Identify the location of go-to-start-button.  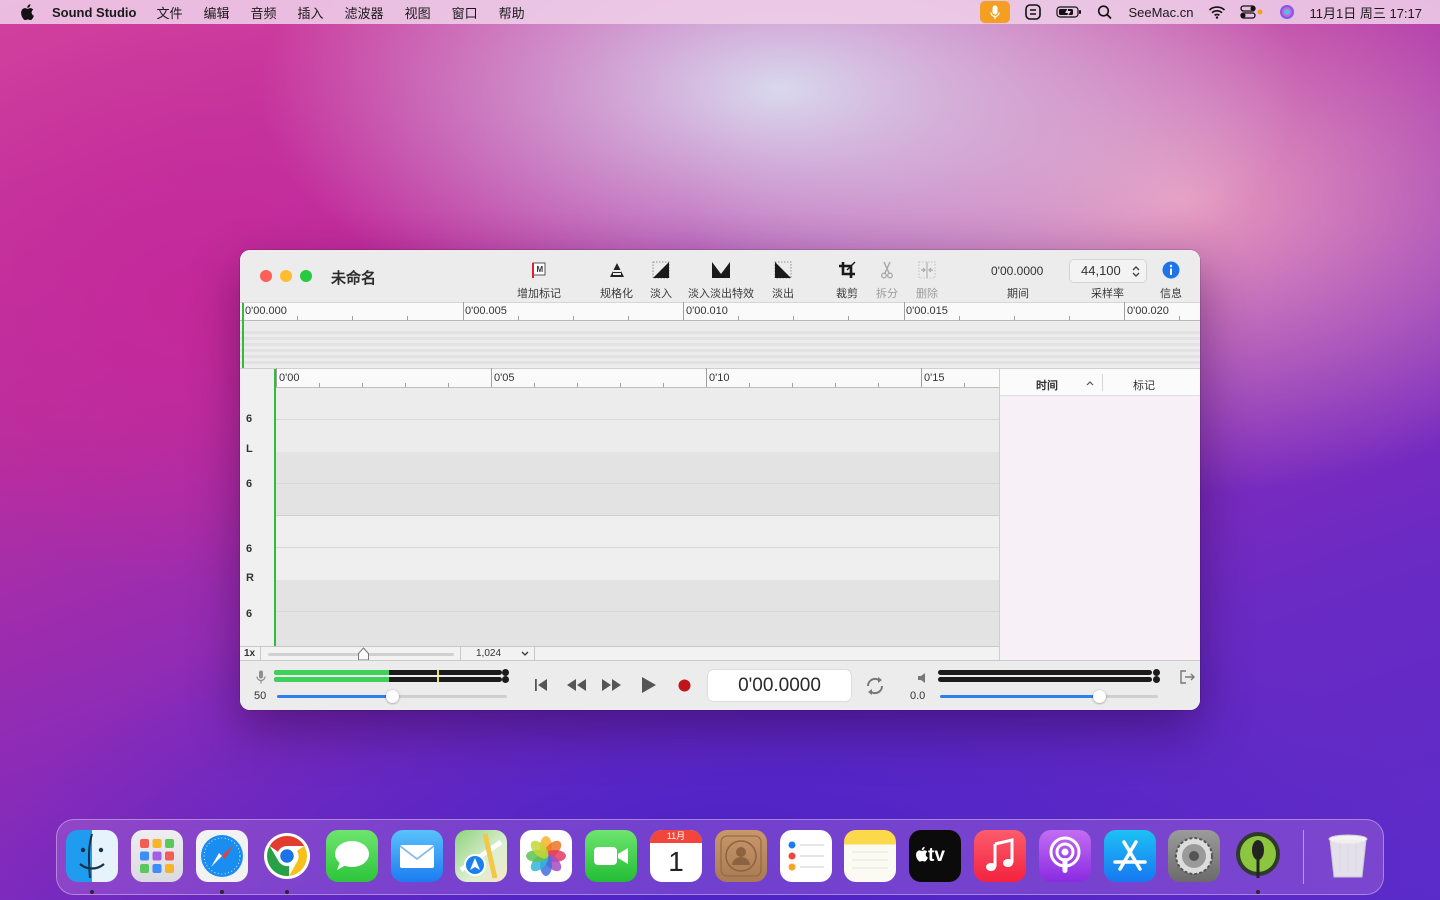
(541, 685).